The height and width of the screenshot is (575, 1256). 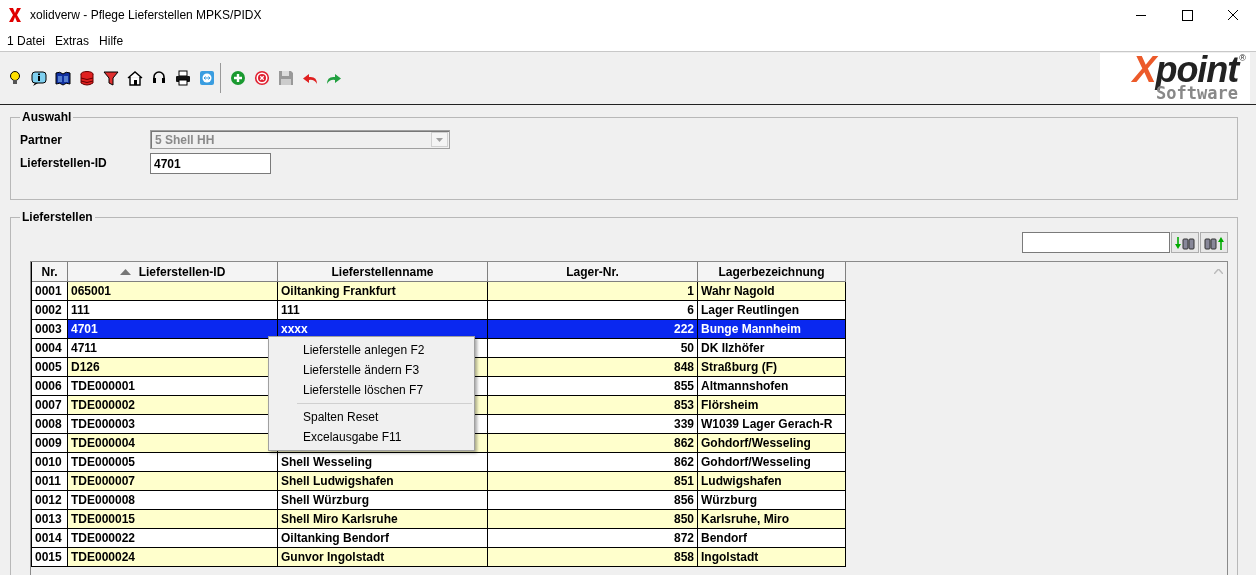 I want to click on table-cell: Karlsruhe, Miro, so click(x=772, y=519).